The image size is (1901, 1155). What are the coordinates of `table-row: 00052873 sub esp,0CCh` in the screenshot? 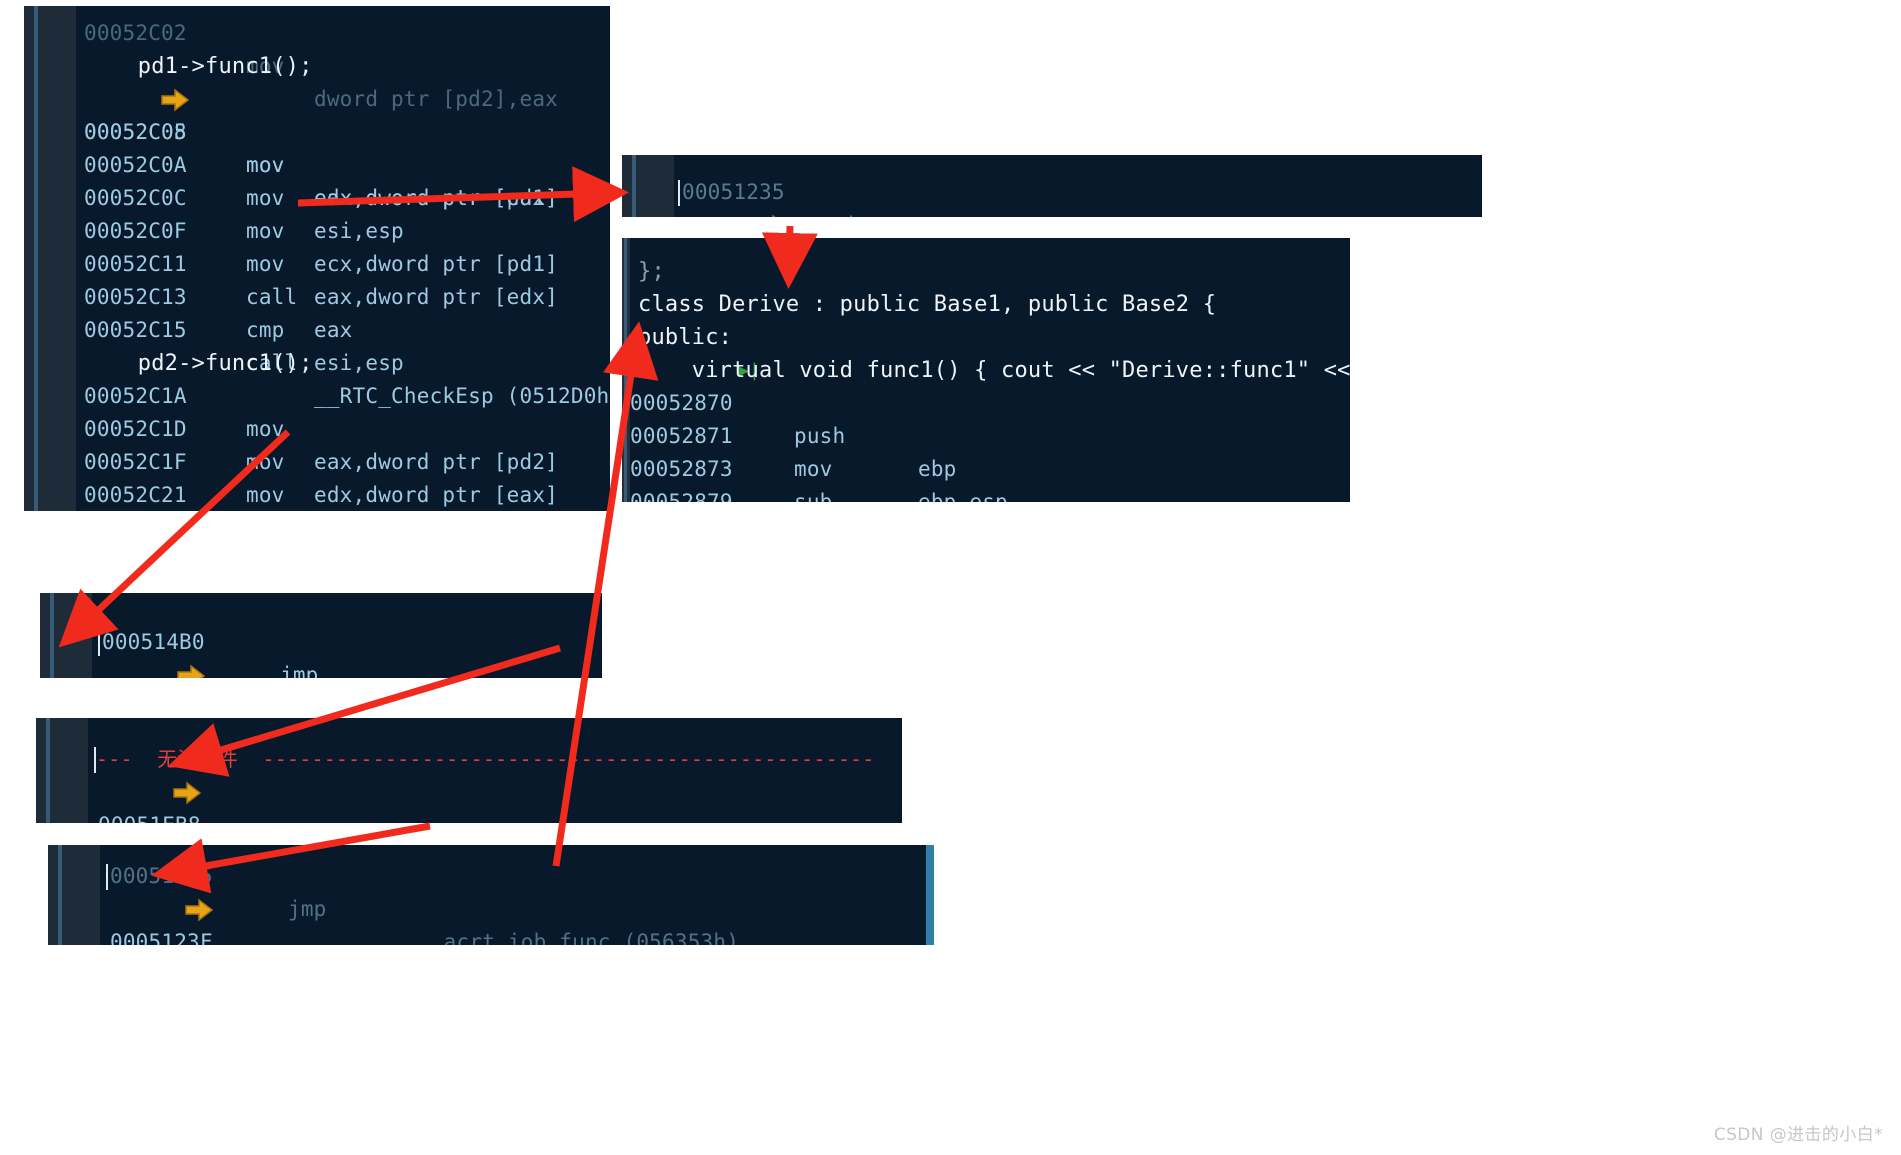 It's located at (986, 461).